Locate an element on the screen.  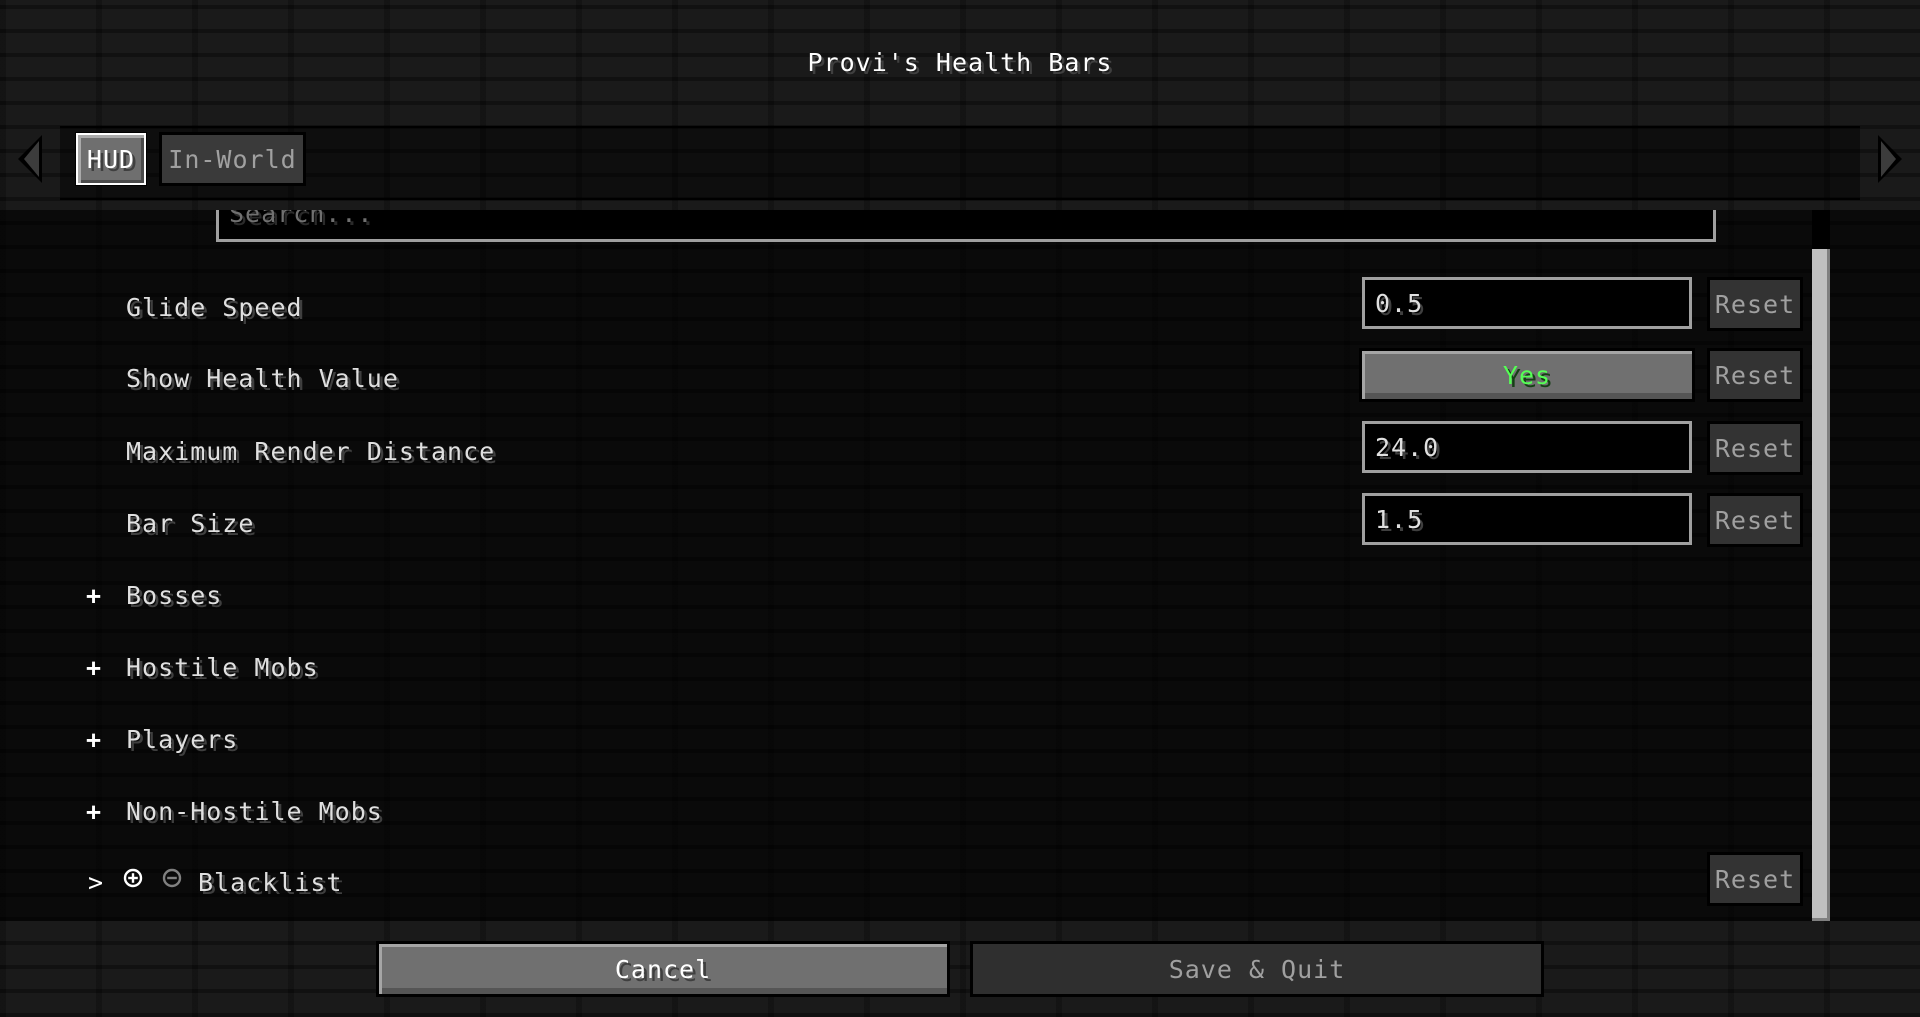
option-label: Maximum Render Distance is located at coordinates (311, 451).